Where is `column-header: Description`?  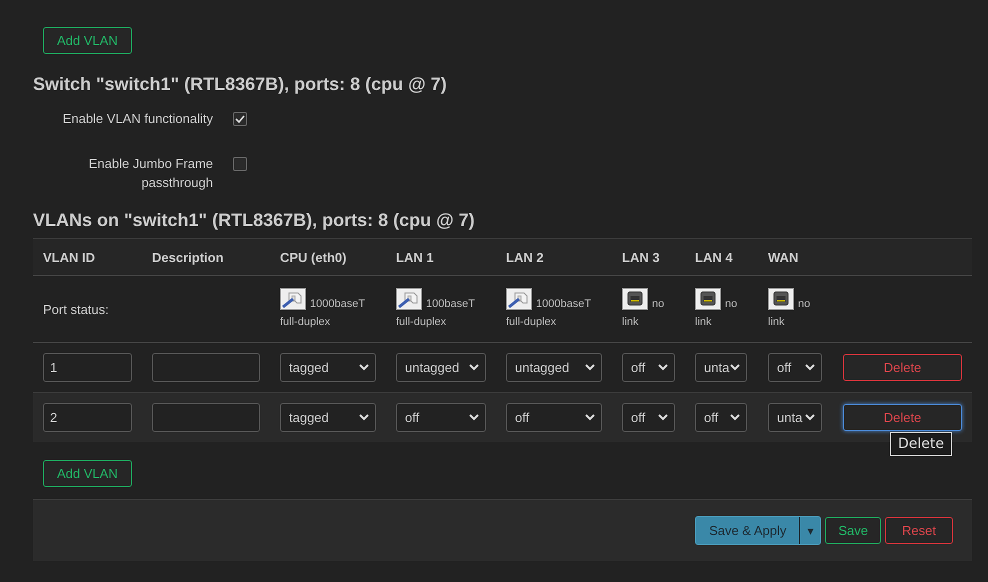
column-header: Description is located at coordinates (188, 257).